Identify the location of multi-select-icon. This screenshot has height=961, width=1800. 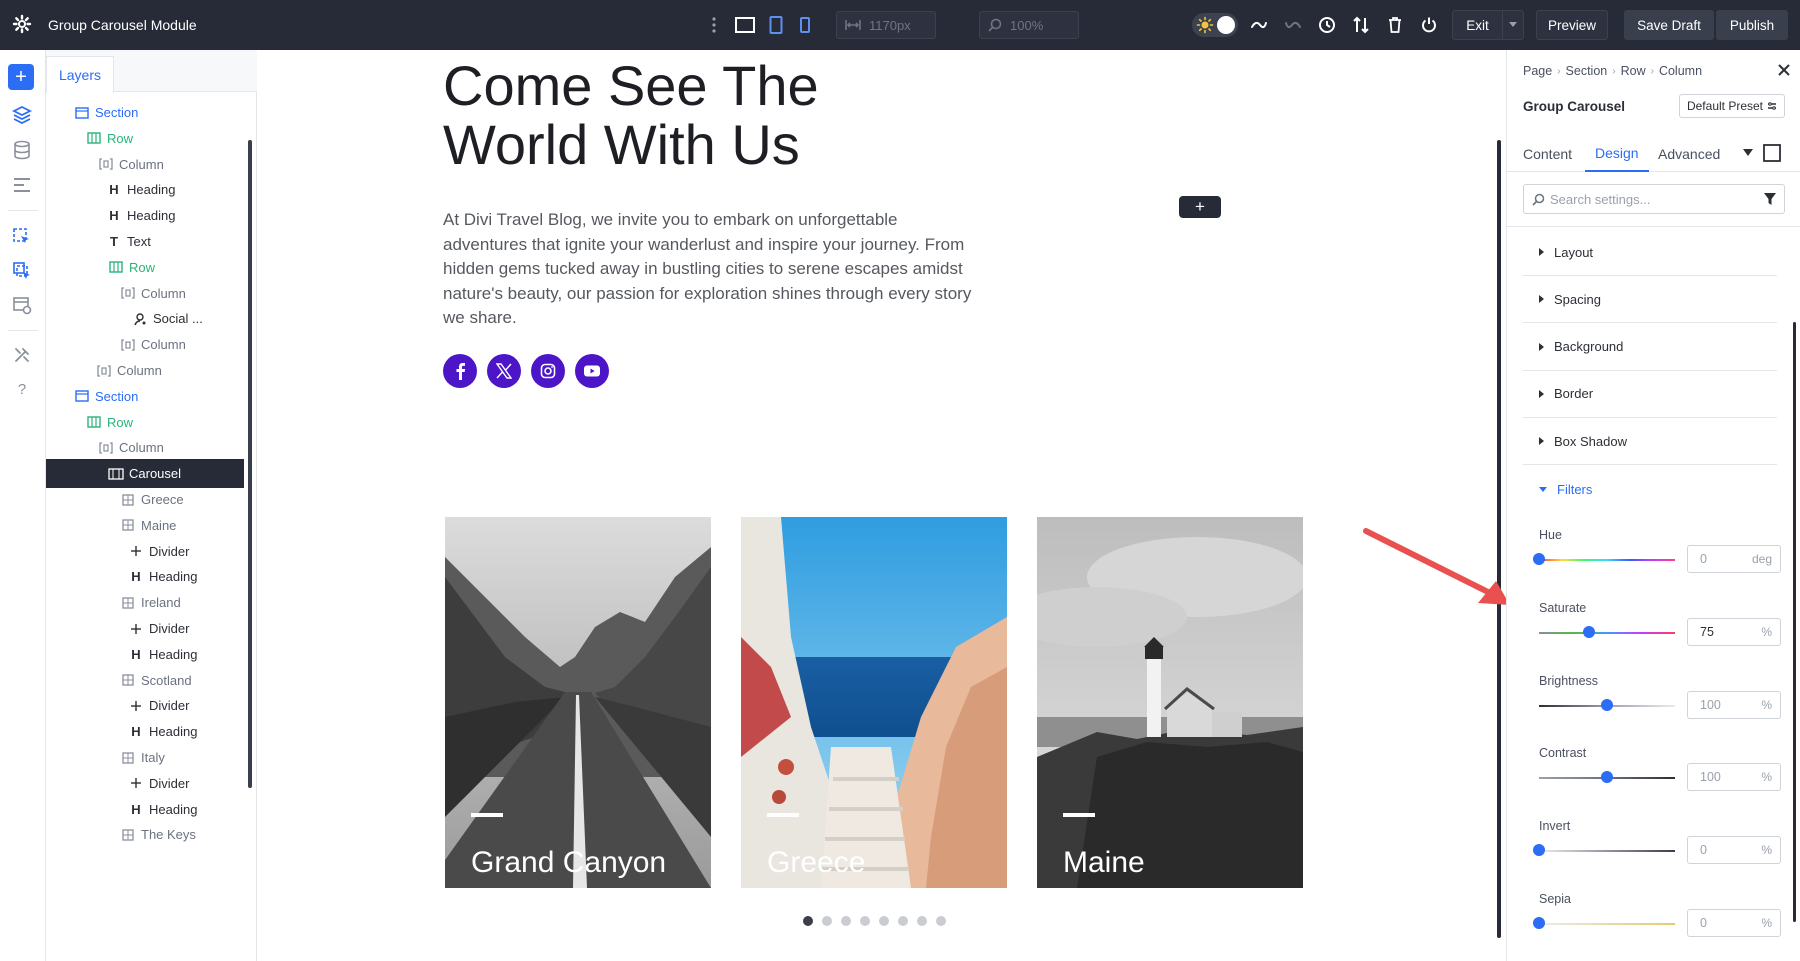
(22, 271).